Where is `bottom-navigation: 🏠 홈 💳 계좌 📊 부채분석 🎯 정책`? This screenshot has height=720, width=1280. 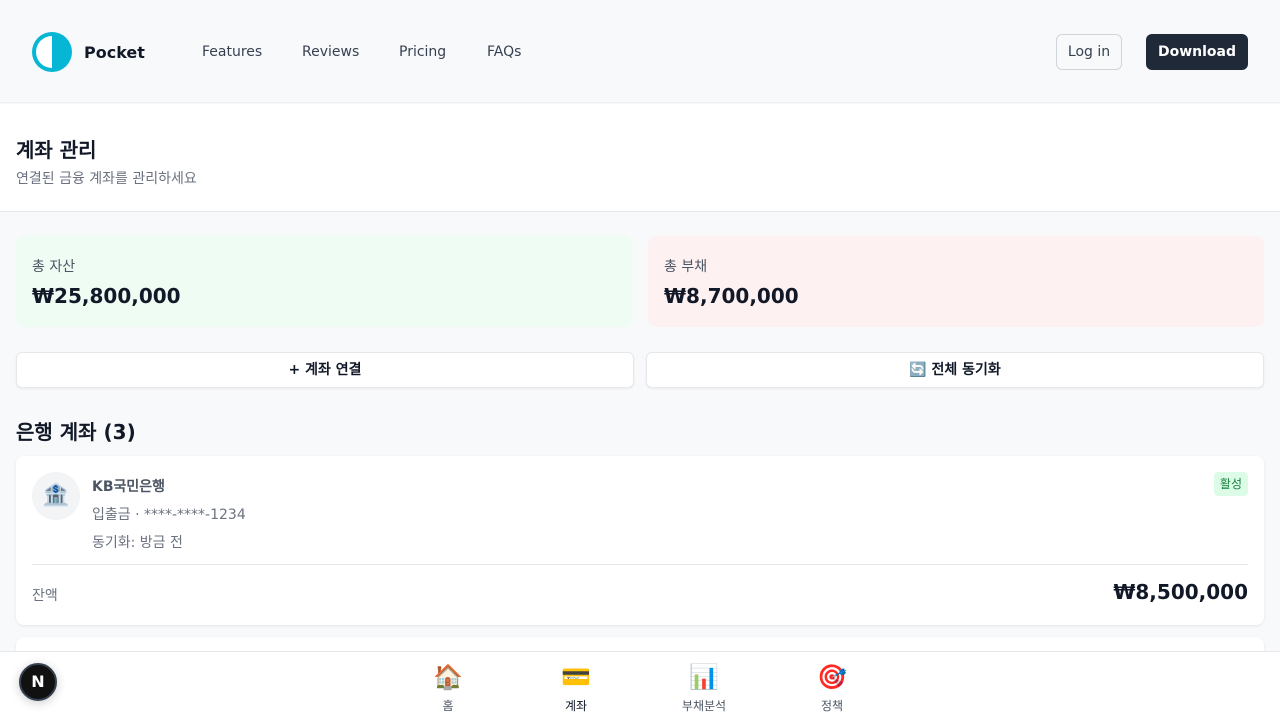 bottom-navigation: 🏠 홈 💳 계좌 📊 부채분석 🎯 정책 is located at coordinates (640, 685).